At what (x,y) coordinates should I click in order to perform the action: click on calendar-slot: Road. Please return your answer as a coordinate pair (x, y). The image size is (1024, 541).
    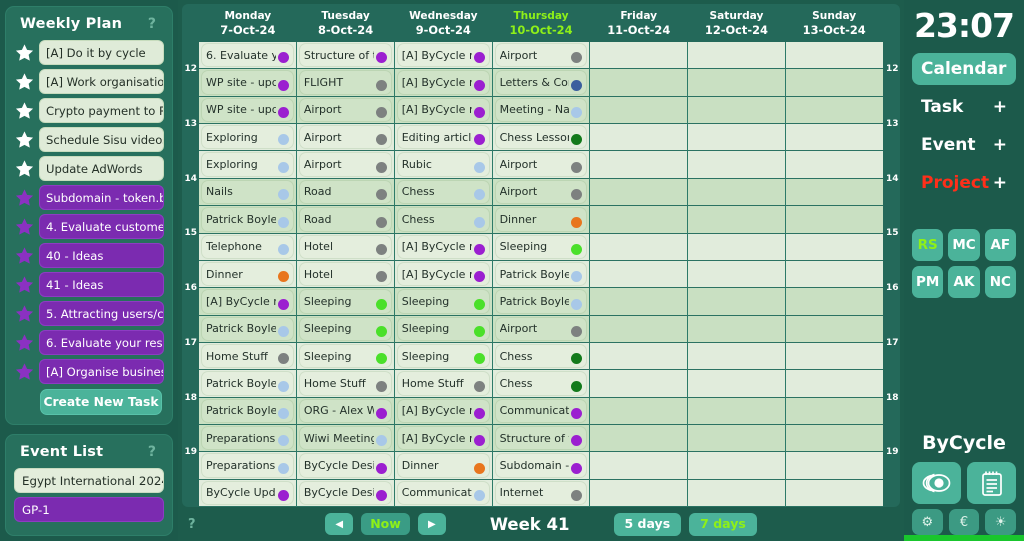
    Looking at the image, I should click on (345, 192).